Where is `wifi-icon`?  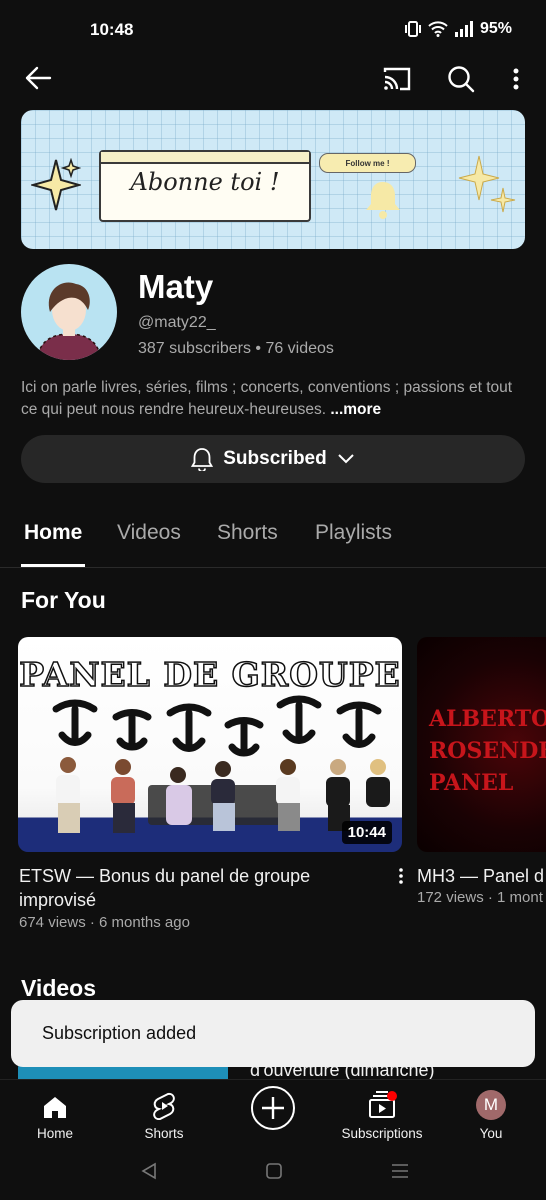
wifi-icon is located at coordinates (438, 29).